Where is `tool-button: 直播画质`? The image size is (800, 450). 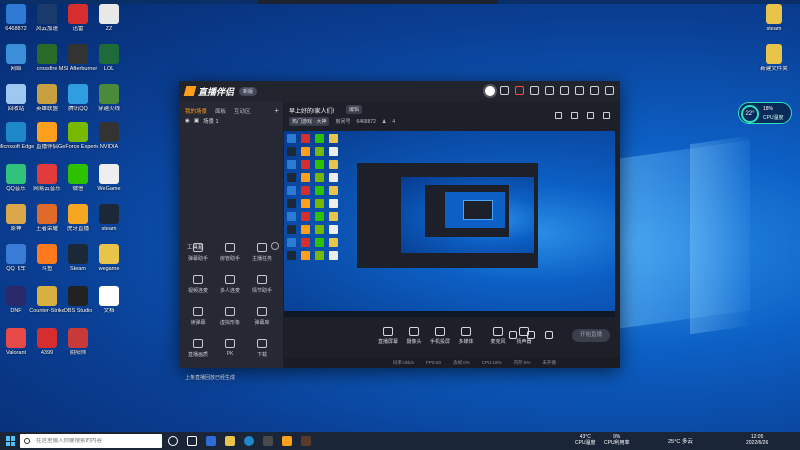 tool-button: 直播画质 is located at coordinates (198, 348).